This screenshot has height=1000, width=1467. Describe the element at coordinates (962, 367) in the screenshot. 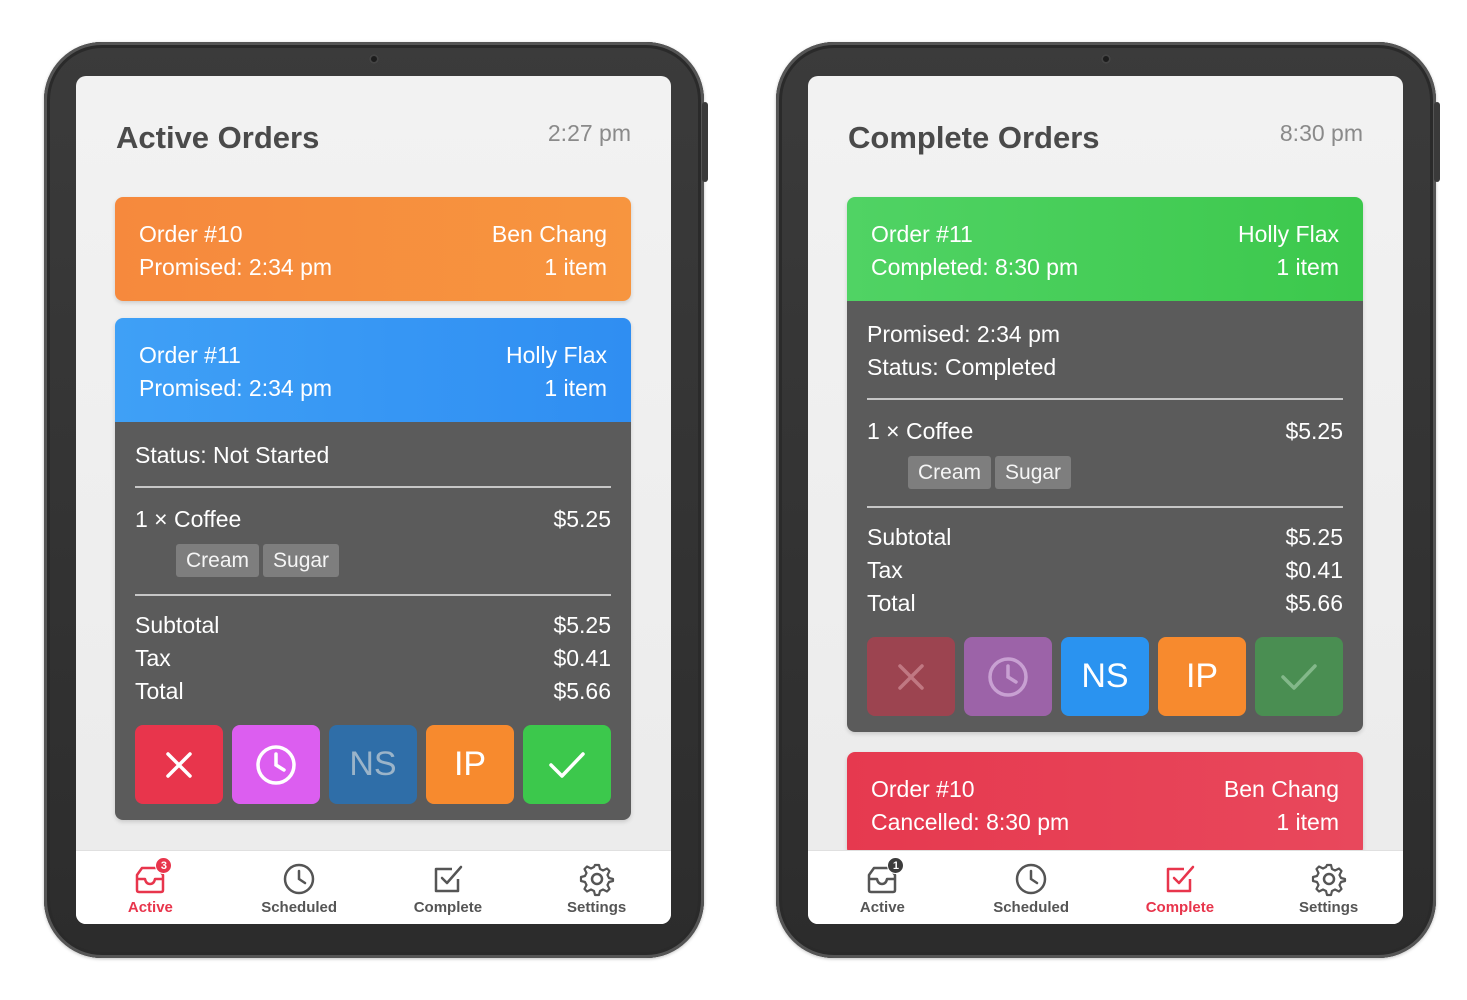

I see `order-status: Status: Completed` at that location.